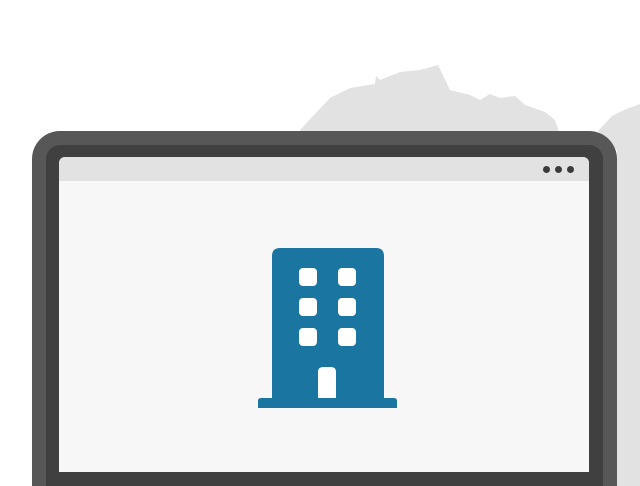 The height and width of the screenshot is (486, 640). I want to click on browser-titlebar, so click(324, 169).